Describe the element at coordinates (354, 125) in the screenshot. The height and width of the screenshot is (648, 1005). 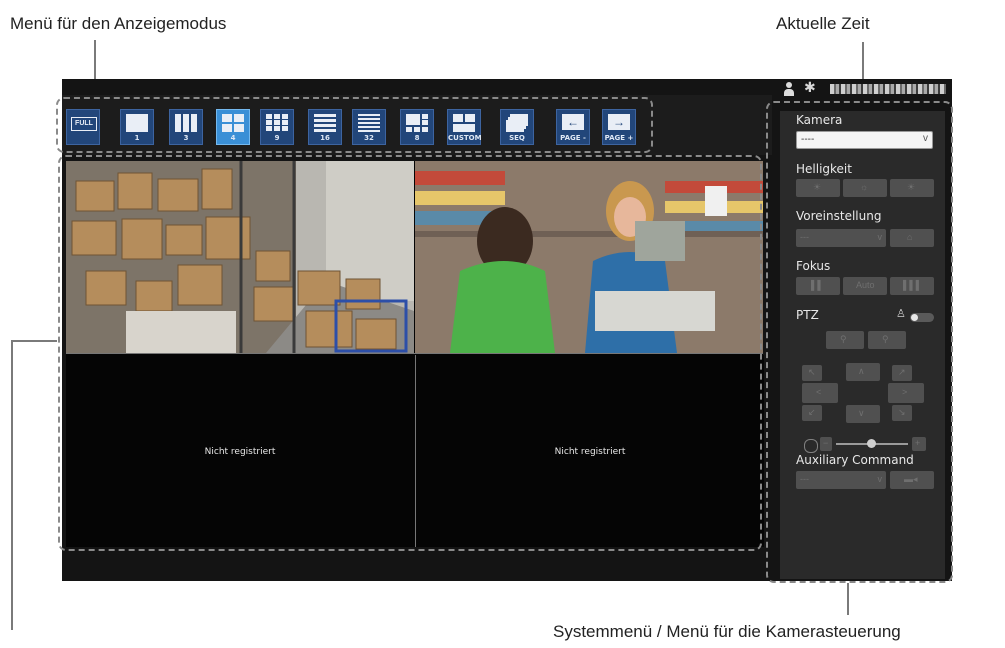
I see `mode-menu-highlight` at that location.